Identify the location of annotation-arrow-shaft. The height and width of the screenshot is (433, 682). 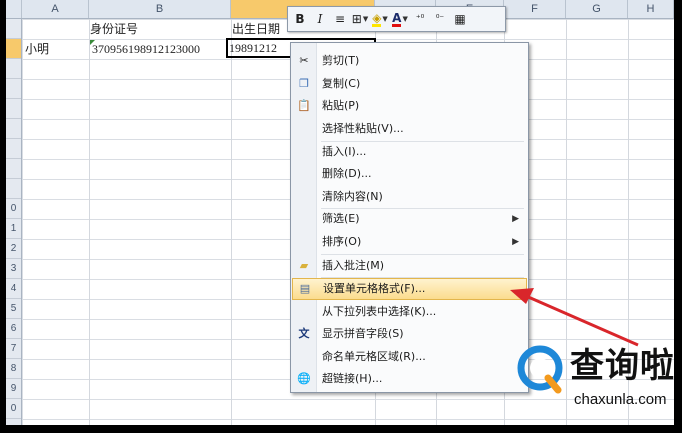
(582, 320).